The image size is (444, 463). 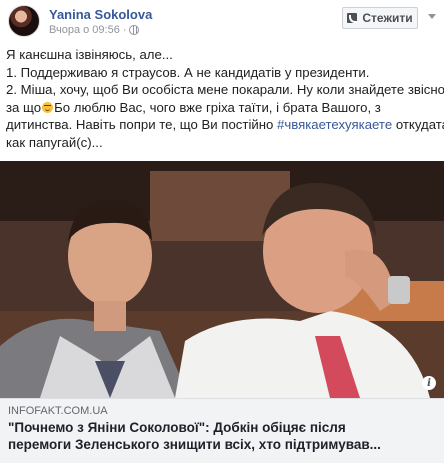 I want to click on hashtag-link: #чвякаетехуякаете, so click(x=334, y=124).